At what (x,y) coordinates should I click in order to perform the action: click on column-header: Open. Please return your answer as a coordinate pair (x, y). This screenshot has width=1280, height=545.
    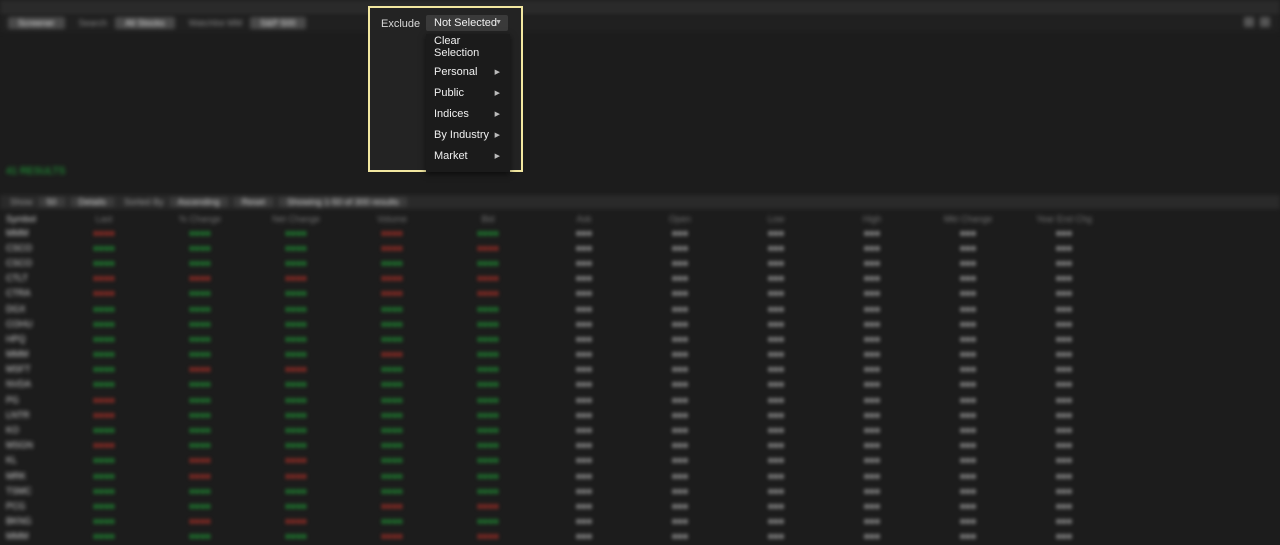
    Looking at the image, I should click on (680, 219).